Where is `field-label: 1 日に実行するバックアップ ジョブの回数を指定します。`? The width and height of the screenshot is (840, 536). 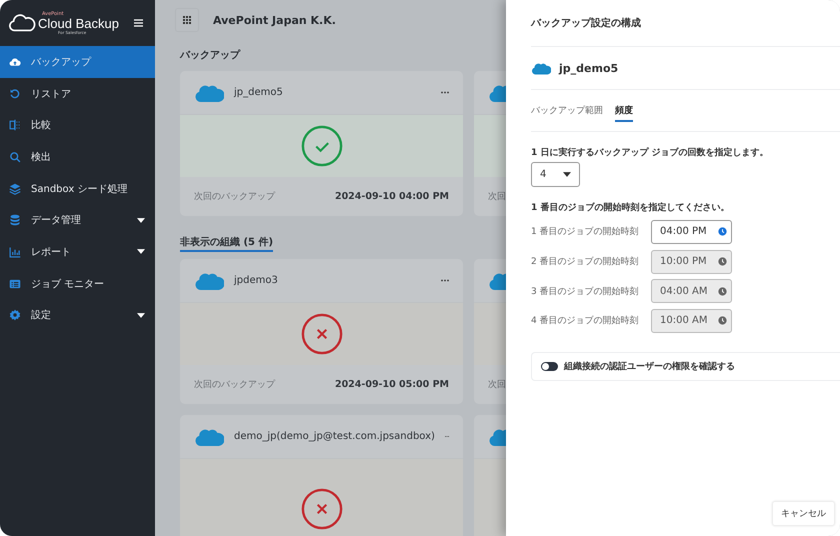 field-label: 1 日に実行するバックアップ ジョブの回数を指定します。 is located at coordinates (650, 152).